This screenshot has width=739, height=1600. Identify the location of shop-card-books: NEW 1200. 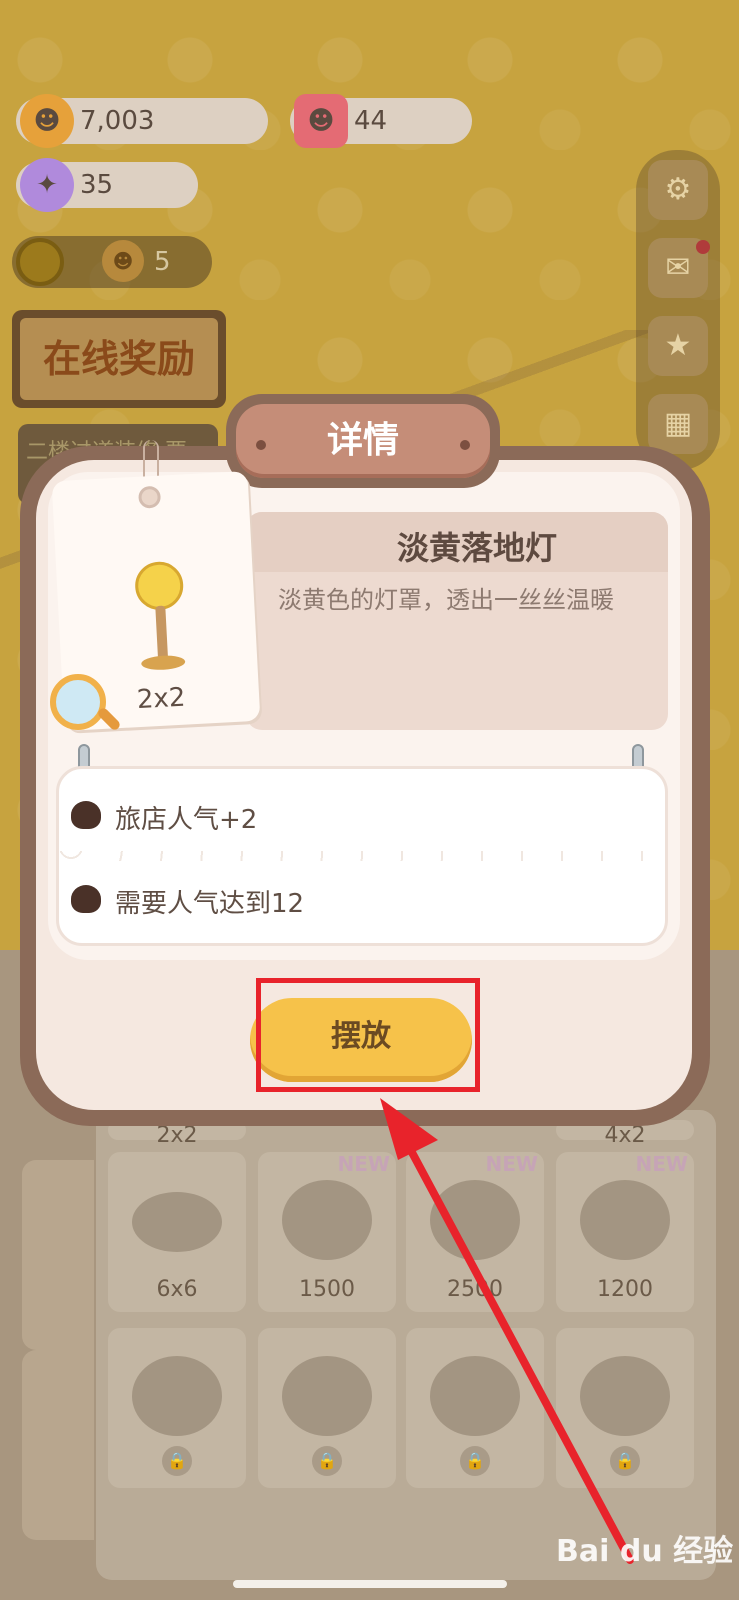
(625, 1232).